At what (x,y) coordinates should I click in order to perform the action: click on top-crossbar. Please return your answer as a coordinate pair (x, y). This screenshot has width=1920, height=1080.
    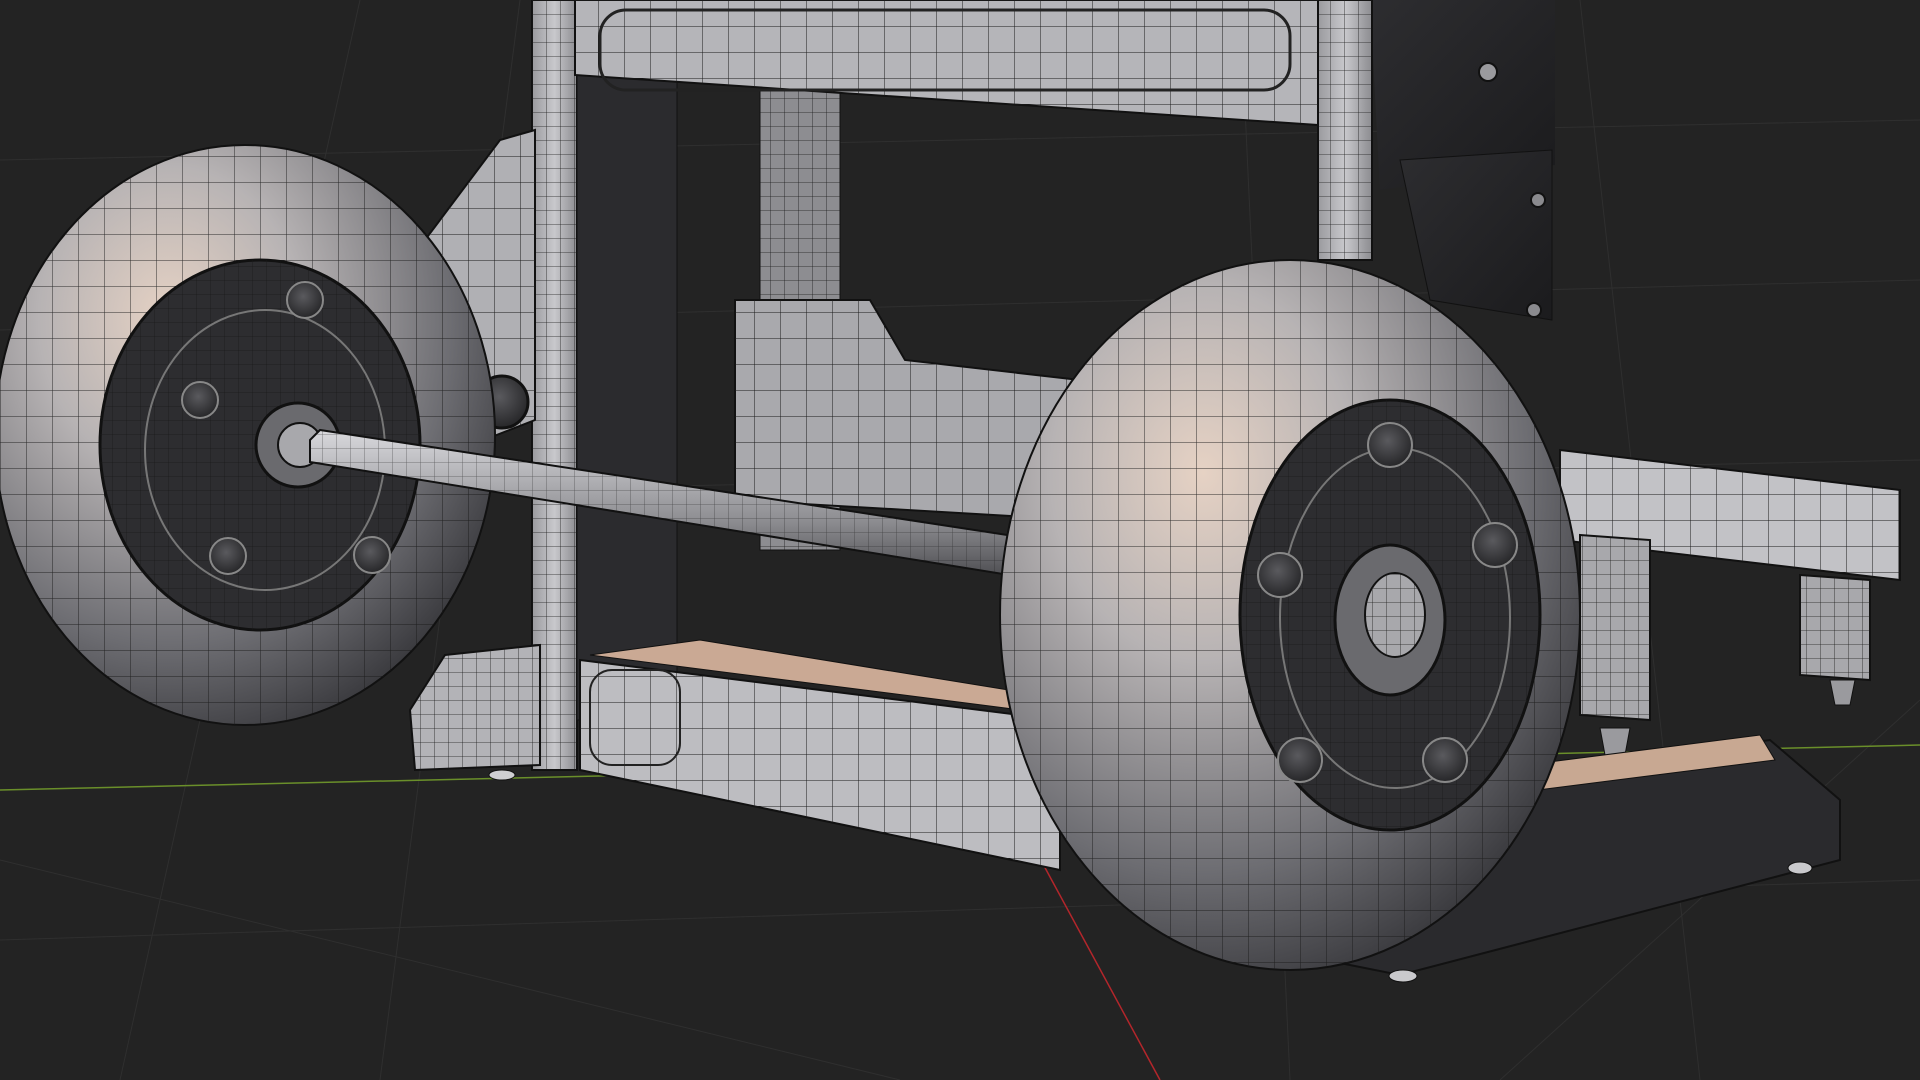
    Looking at the image, I should click on (946, 63).